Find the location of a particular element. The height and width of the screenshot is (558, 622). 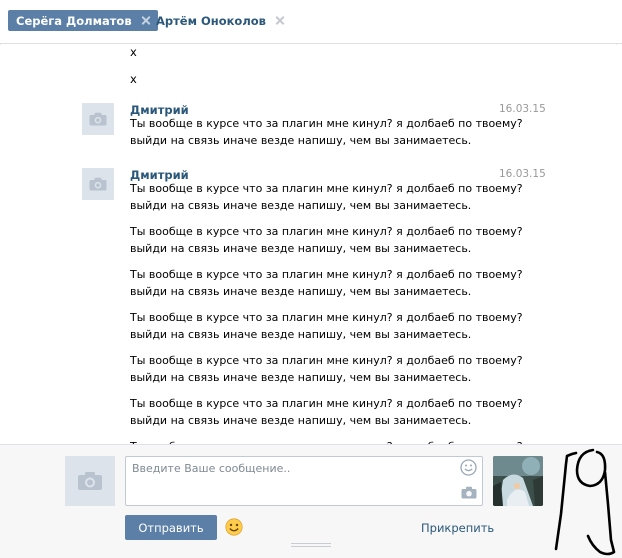

message-input: Введите Ваше сообщение.. is located at coordinates (304, 481).